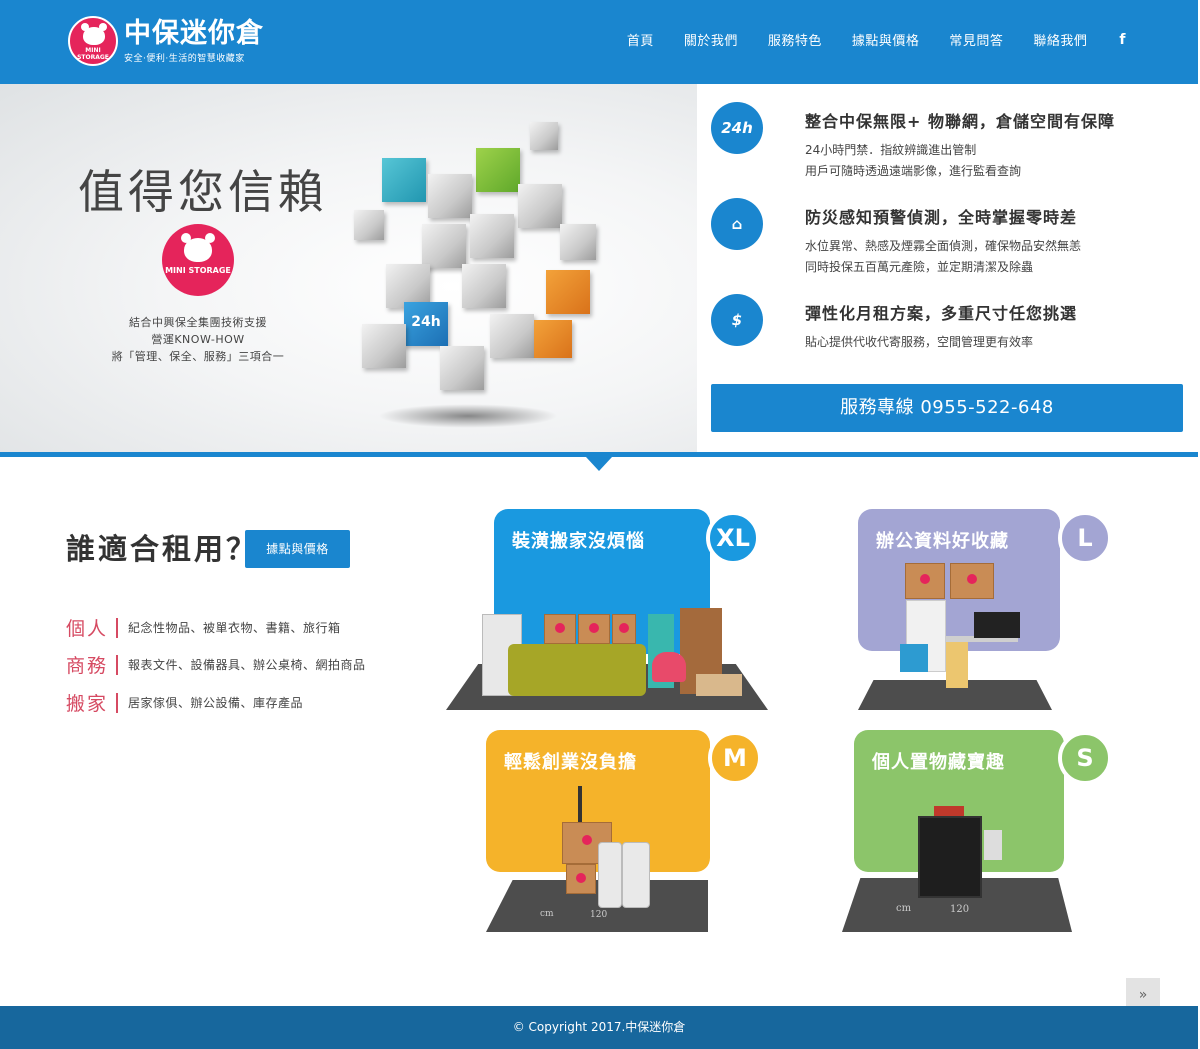  What do you see at coordinates (913, 161) in the screenshot?
I see `feature-text: 24小時門禁．指紋辨識進出管制 用戶可隨時透過遠端影像，進行監看查詢` at bounding box center [913, 161].